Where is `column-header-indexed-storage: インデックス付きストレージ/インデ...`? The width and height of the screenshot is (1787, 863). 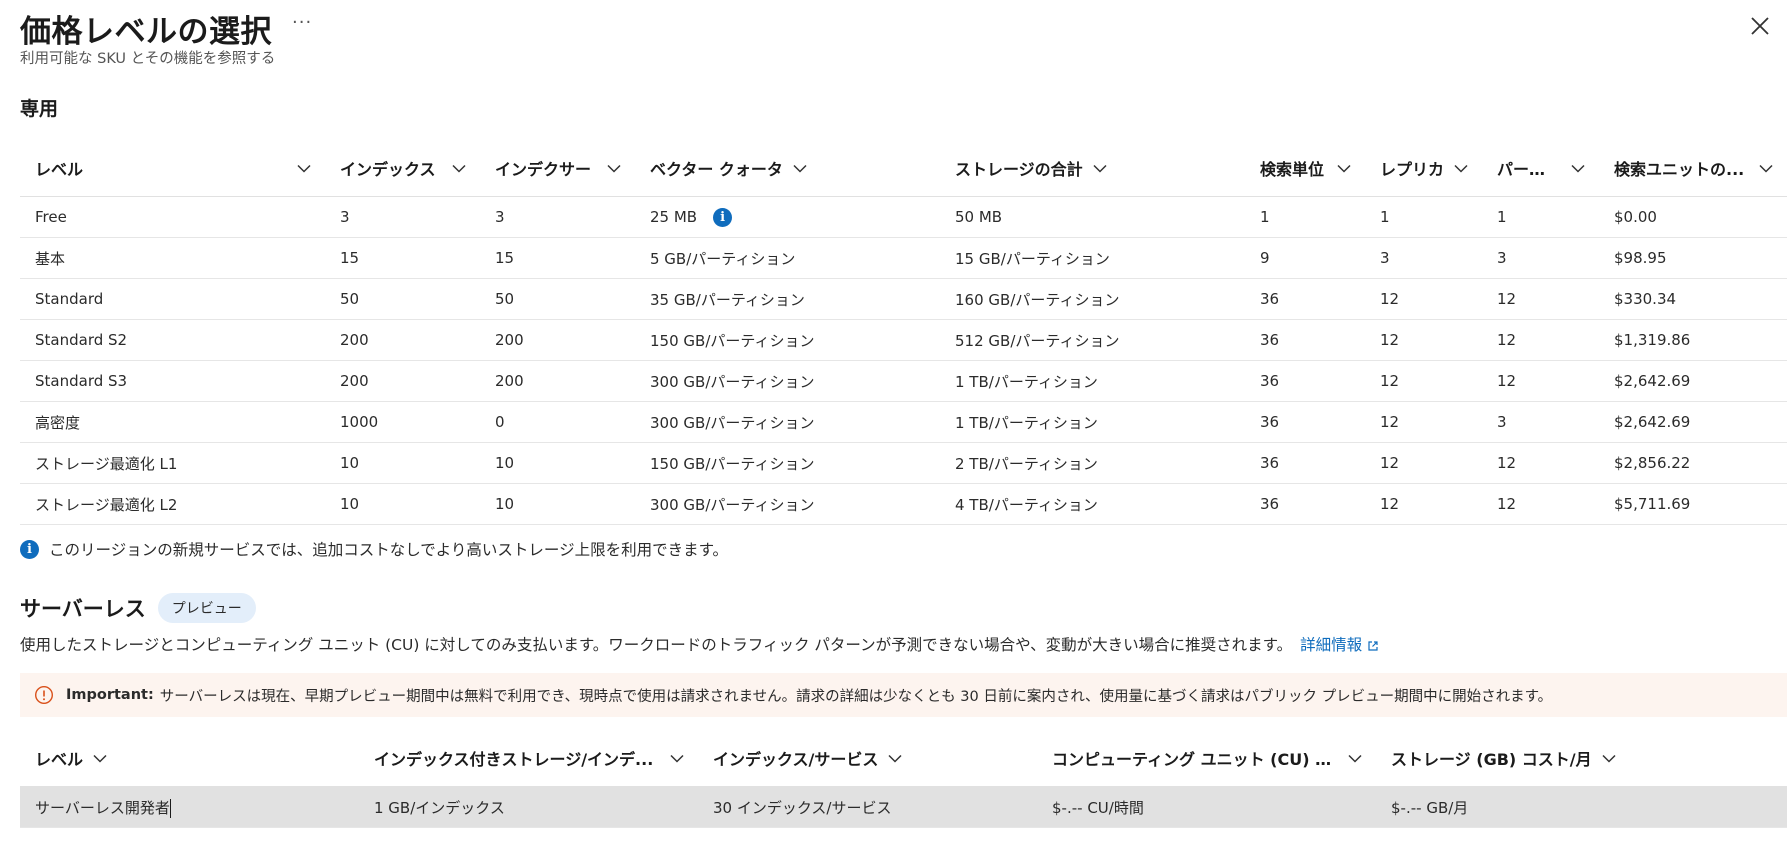 column-header-indexed-storage: インデックス付きストレージ/インデ... is located at coordinates (528, 758).